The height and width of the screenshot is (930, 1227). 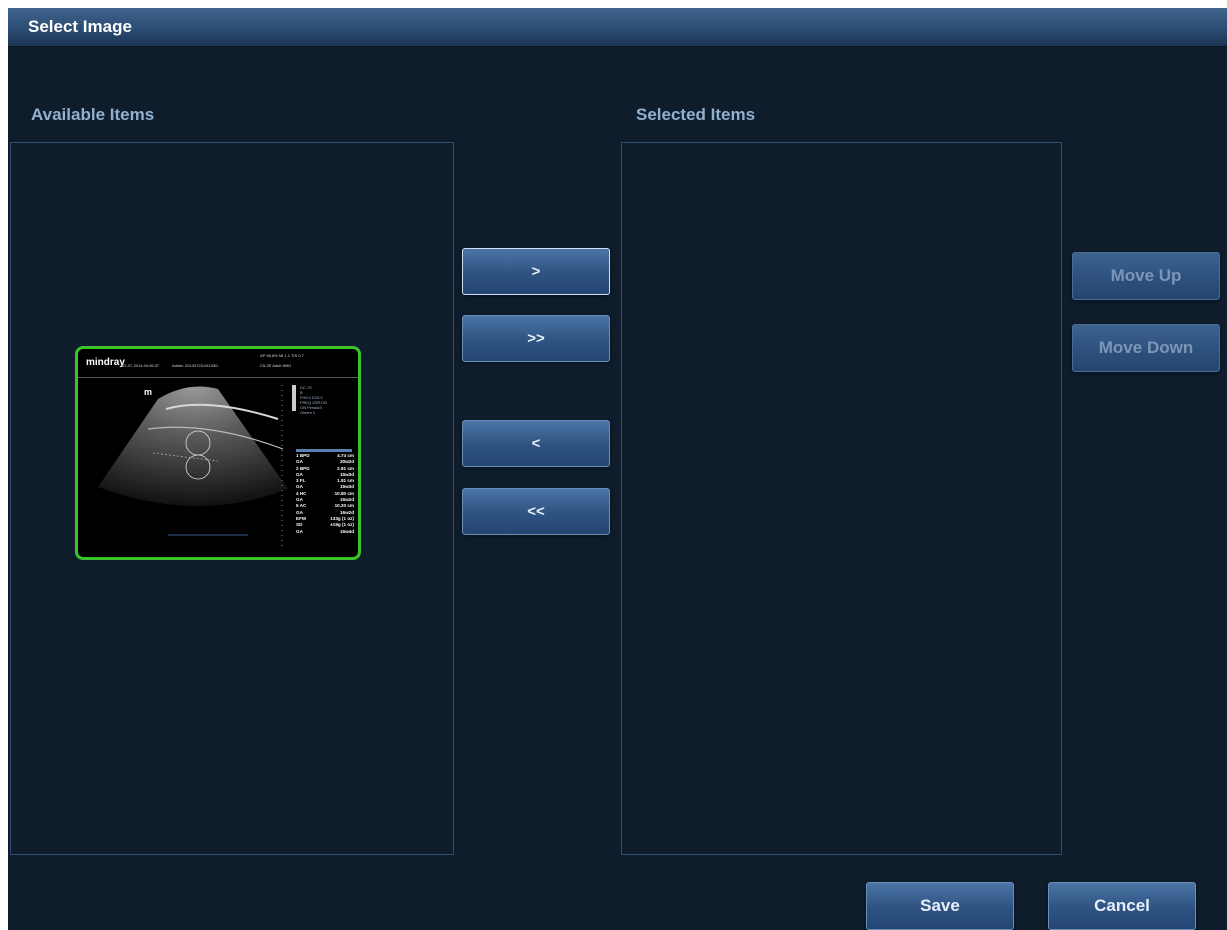 What do you see at coordinates (294, 398) in the screenshot?
I see `gray-bar` at bounding box center [294, 398].